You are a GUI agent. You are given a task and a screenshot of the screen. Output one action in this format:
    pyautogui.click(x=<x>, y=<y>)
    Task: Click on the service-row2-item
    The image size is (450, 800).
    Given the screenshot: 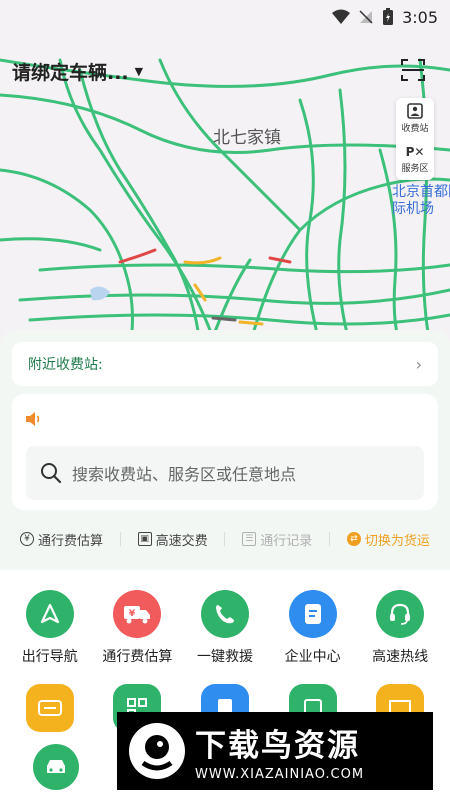 What is the action you would take?
    pyautogui.click(x=50, y=708)
    